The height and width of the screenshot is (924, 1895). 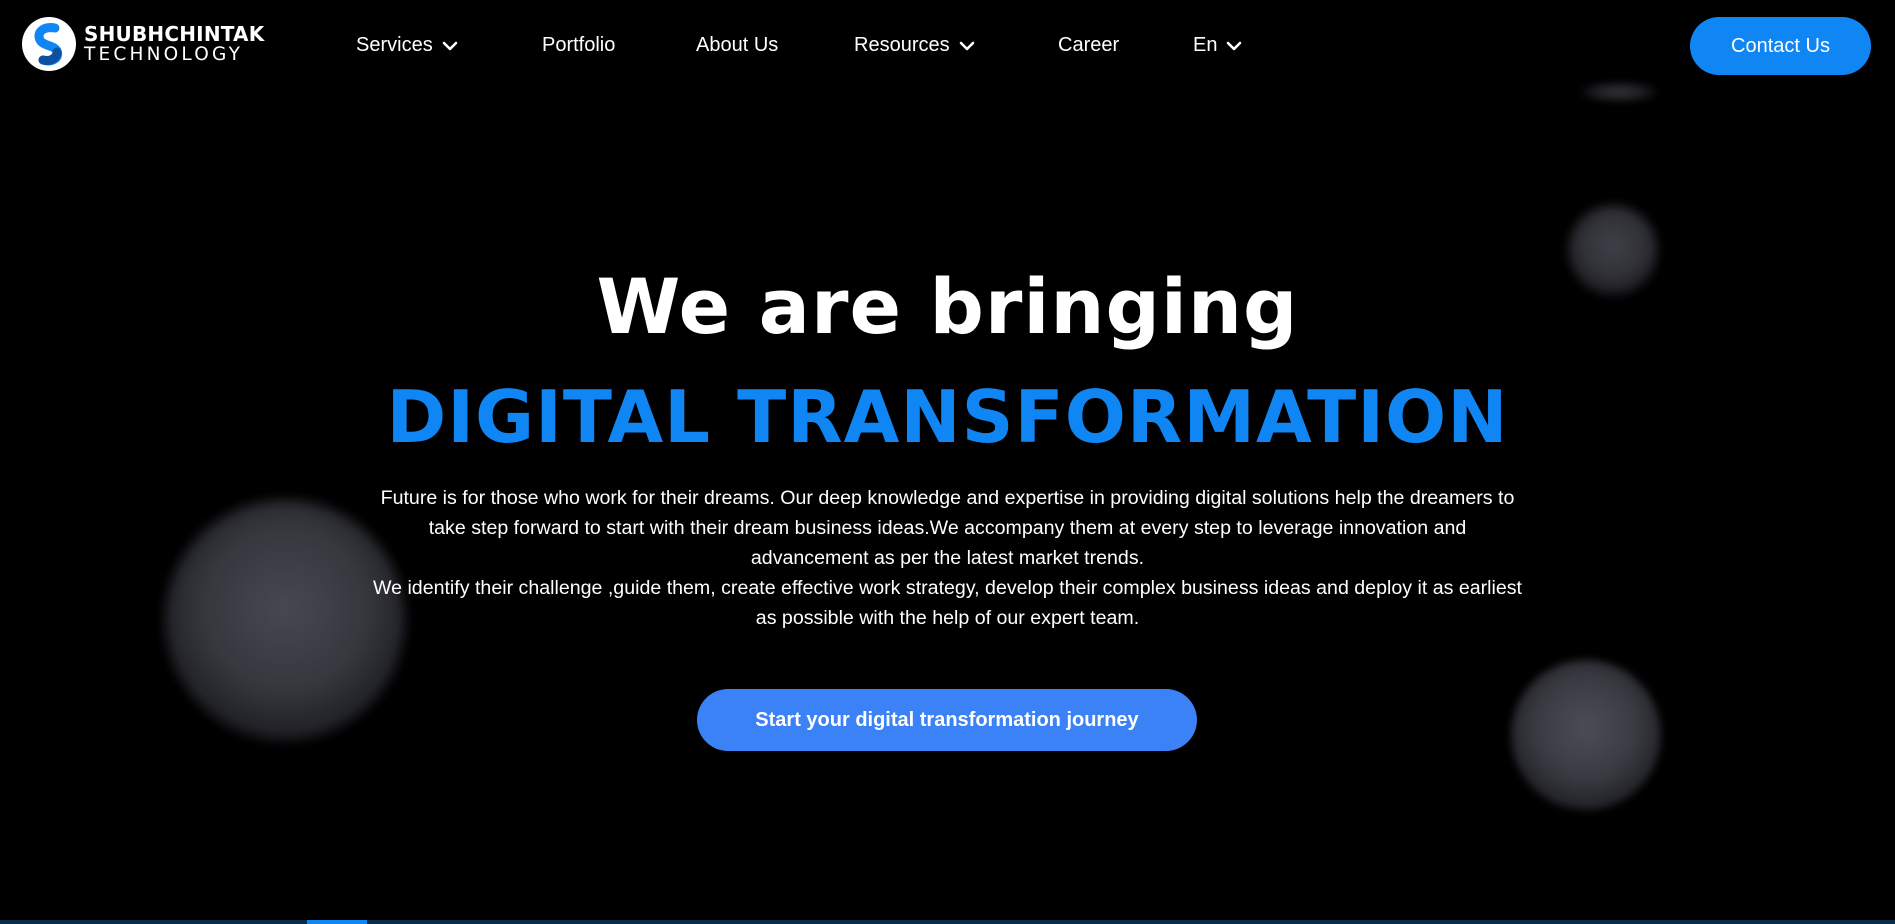 I want to click on language-selector: En, so click(x=1217, y=45).